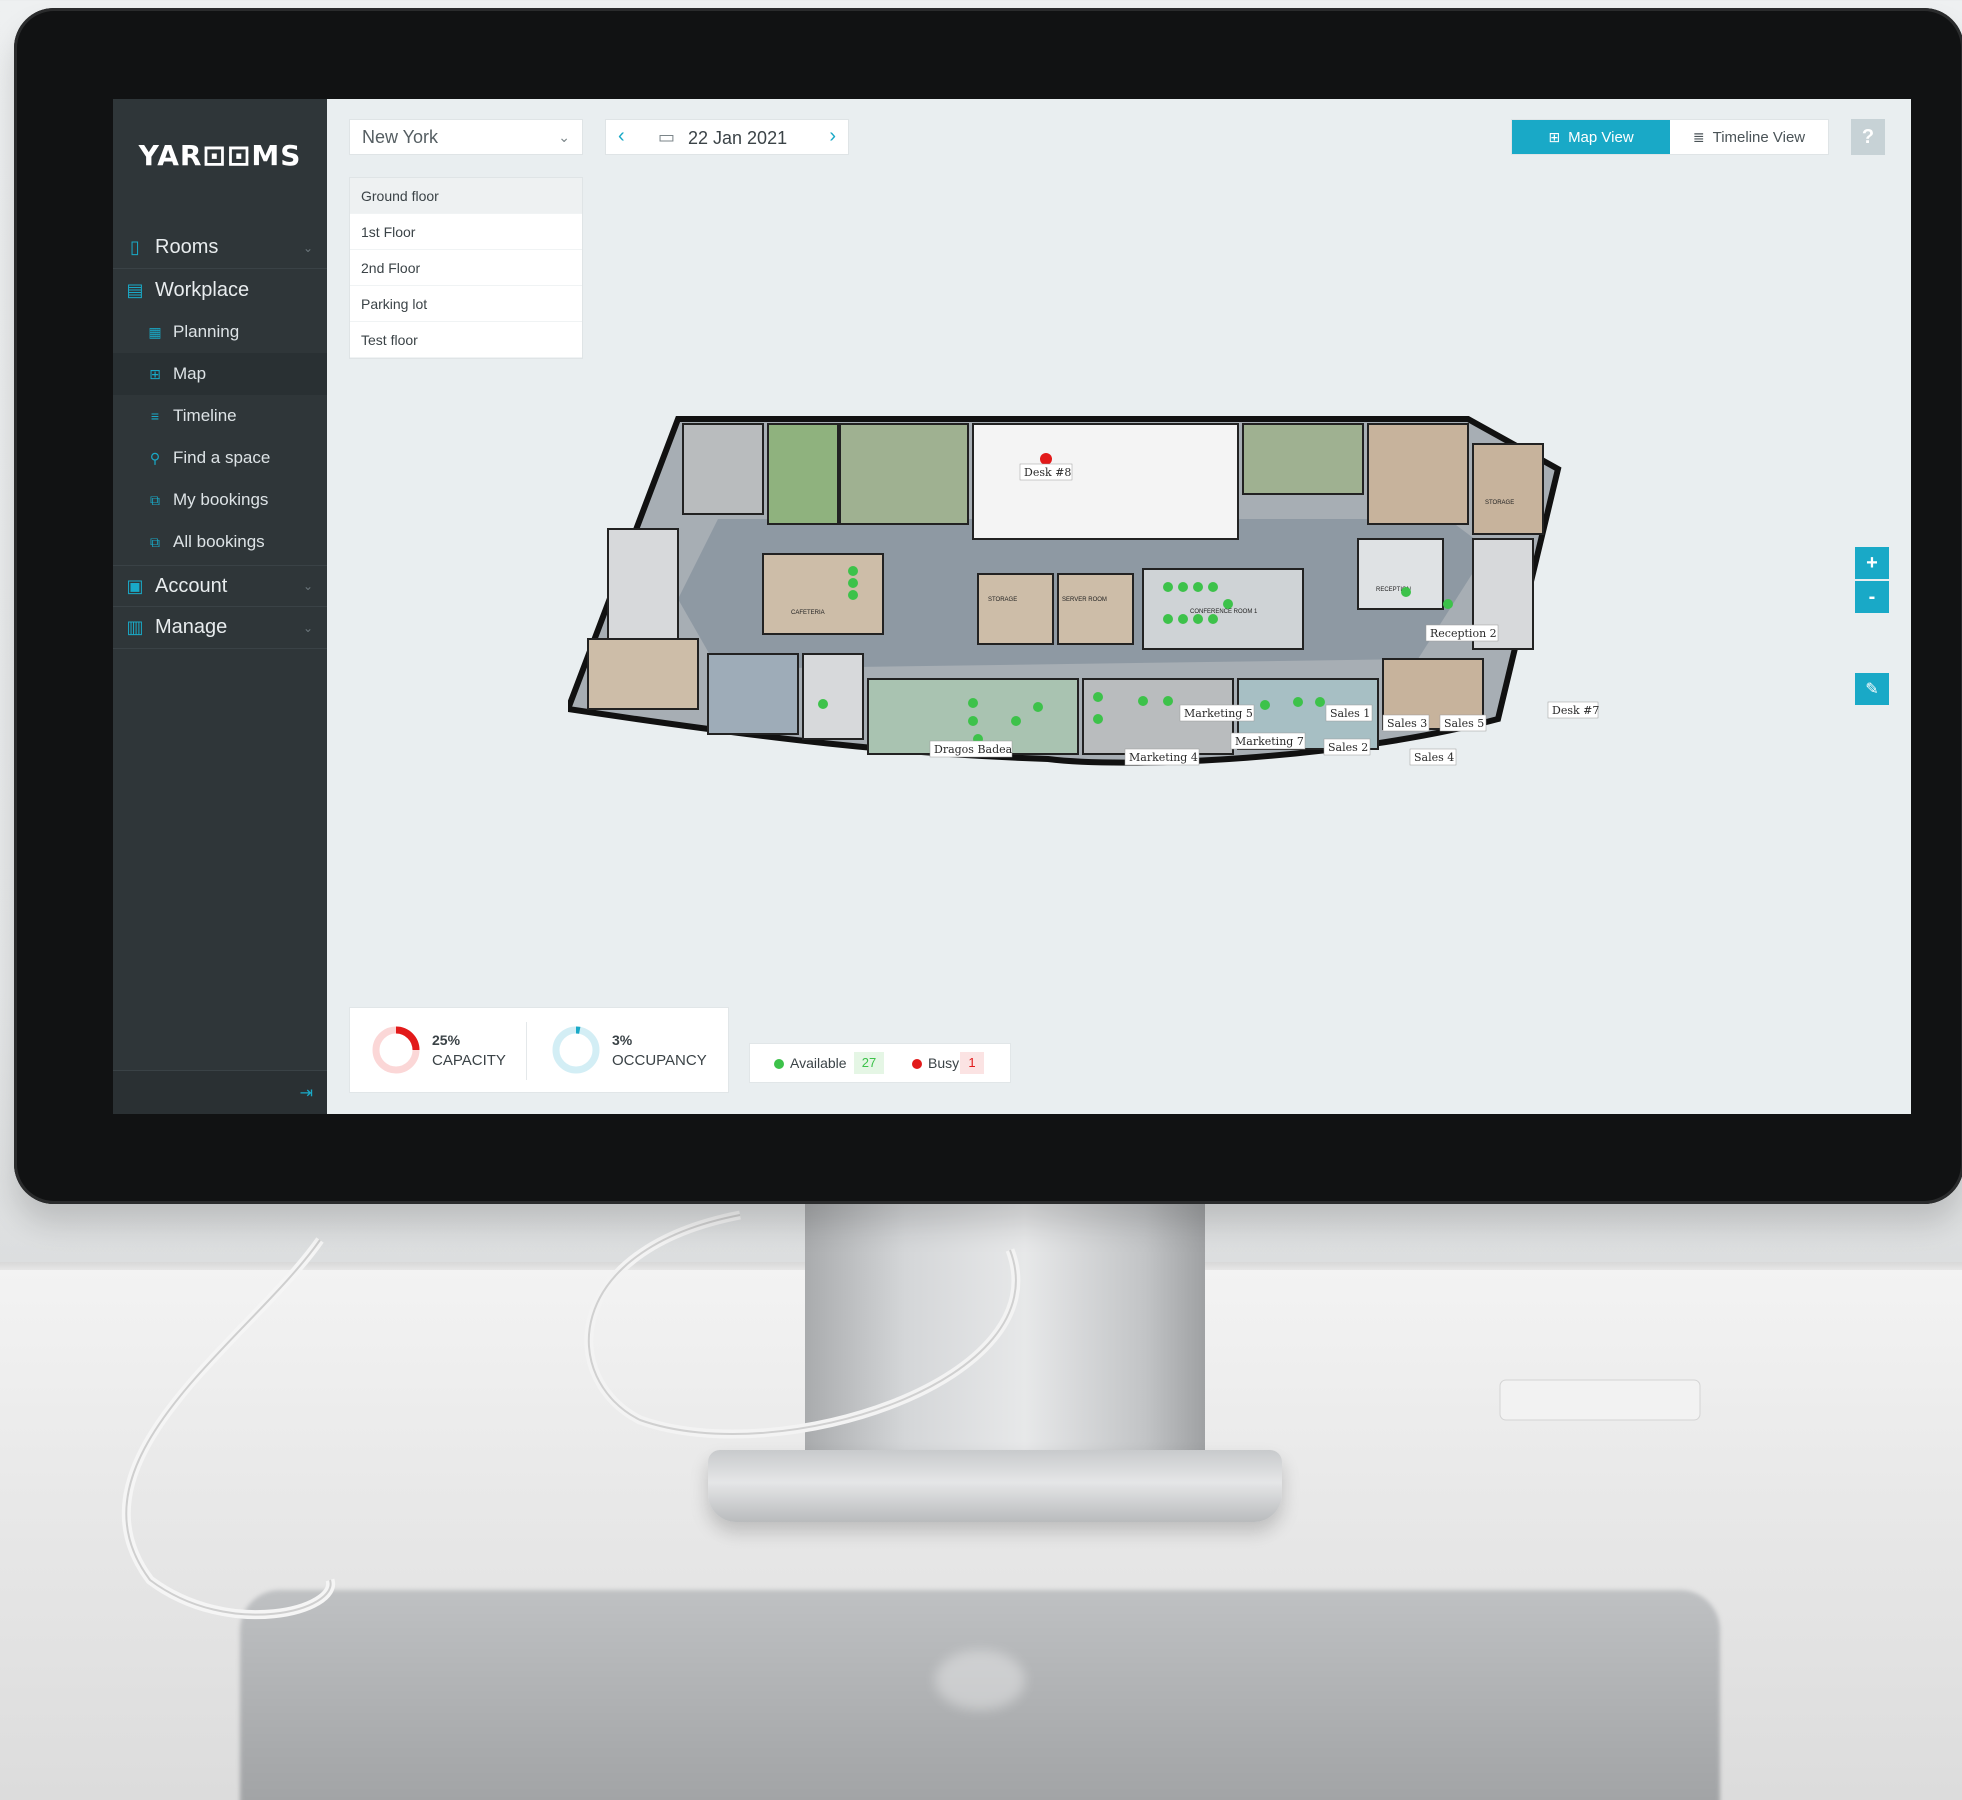 This screenshot has width=1962, height=1800. I want to click on map-view-button: ⊞ Map View, so click(1591, 137).